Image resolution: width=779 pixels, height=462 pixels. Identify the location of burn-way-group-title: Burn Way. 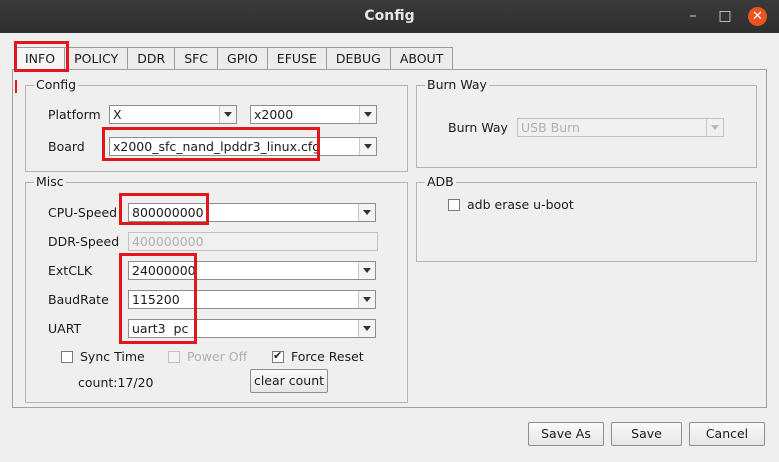
(457, 84).